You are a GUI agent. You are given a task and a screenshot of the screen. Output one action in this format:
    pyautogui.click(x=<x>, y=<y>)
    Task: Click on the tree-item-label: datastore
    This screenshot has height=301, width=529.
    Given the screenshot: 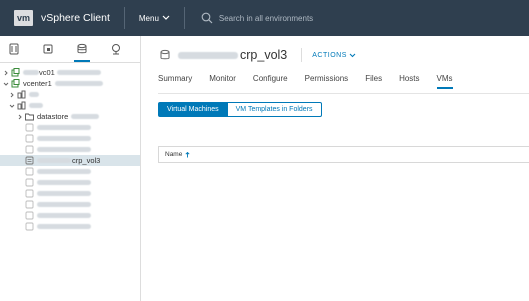 What is the action you would take?
    pyautogui.click(x=53, y=116)
    